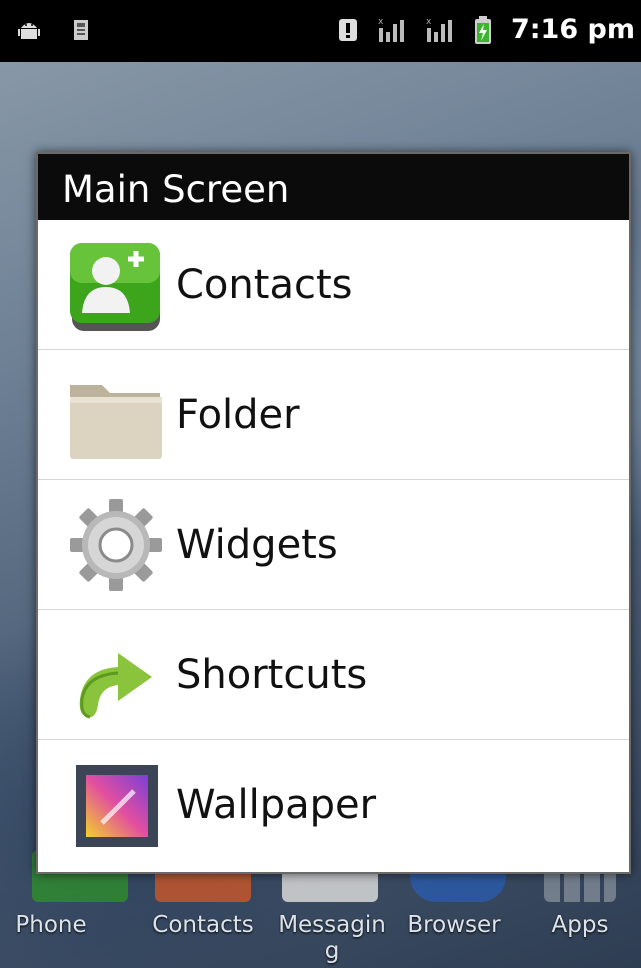  Describe the element at coordinates (276, 804) in the screenshot. I see `menu-item-label: Wallpaper` at that location.